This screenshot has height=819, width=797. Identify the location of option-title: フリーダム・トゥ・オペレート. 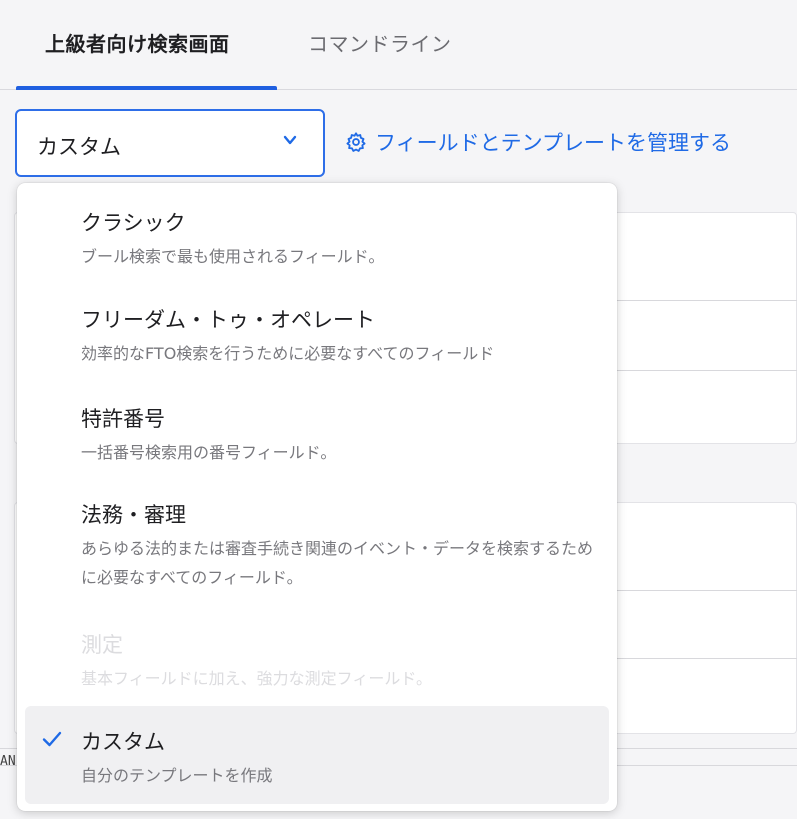
(228, 320).